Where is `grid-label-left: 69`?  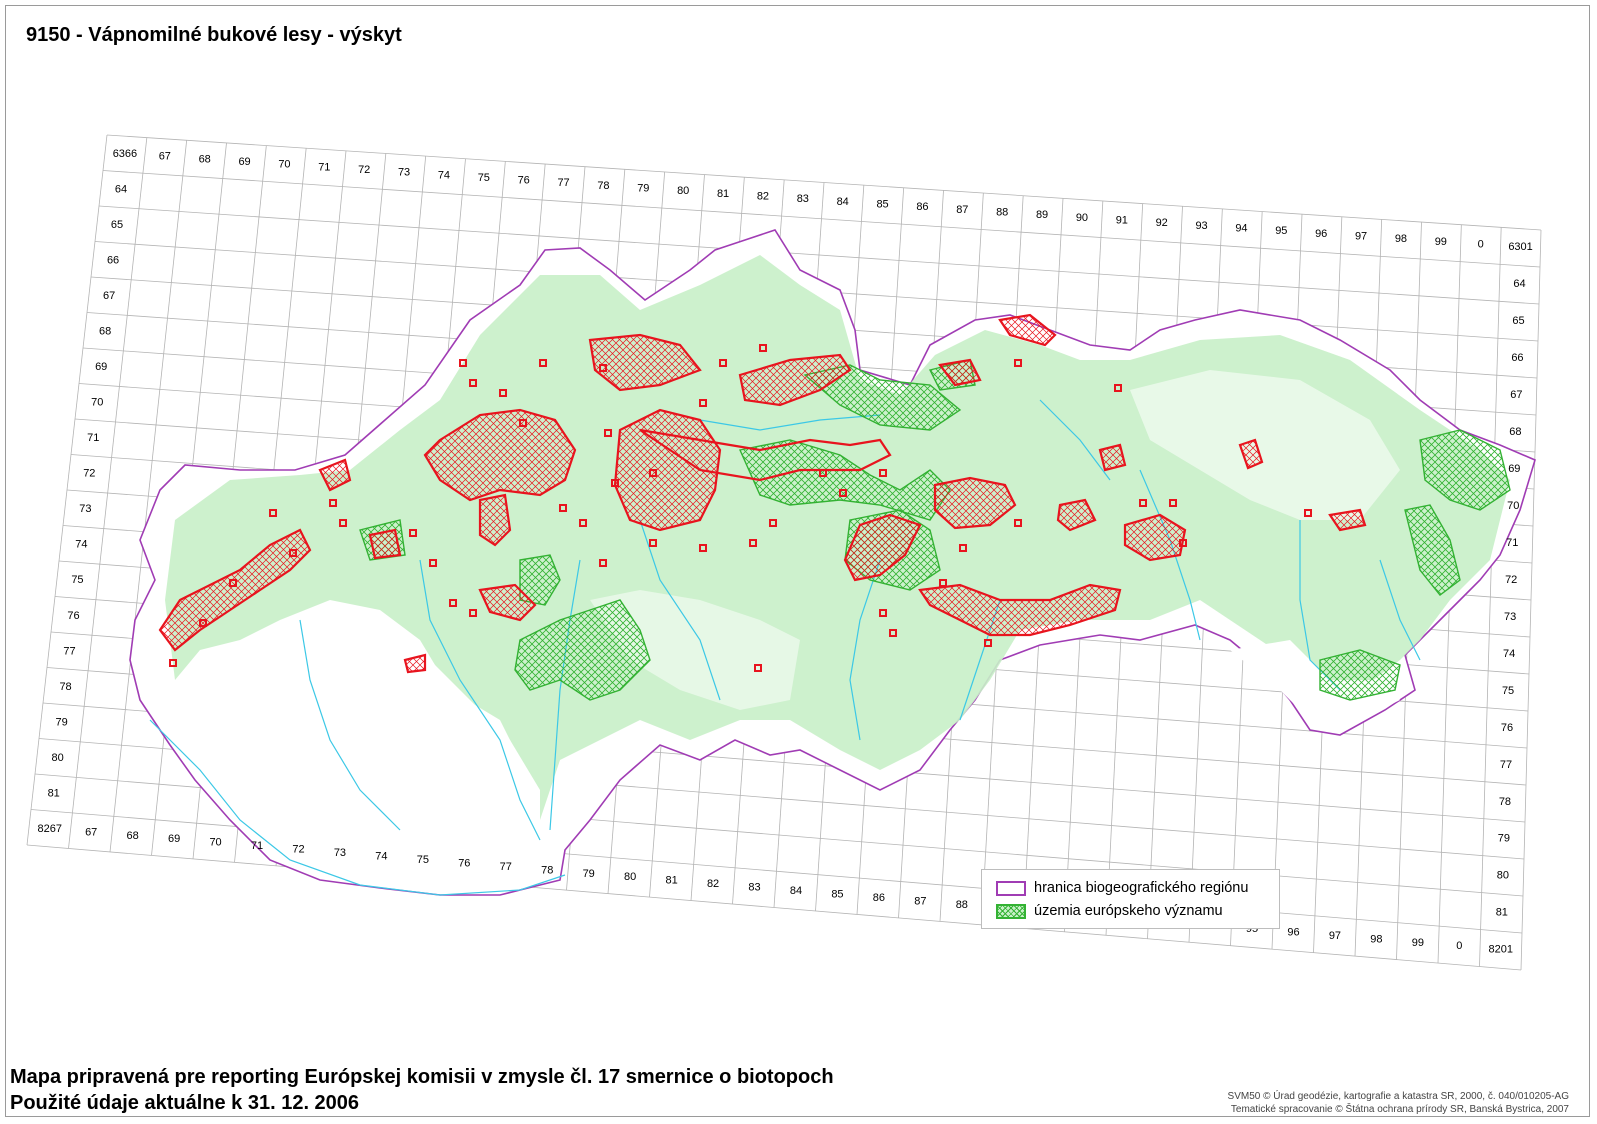
grid-label-left: 69 is located at coordinates (101, 367).